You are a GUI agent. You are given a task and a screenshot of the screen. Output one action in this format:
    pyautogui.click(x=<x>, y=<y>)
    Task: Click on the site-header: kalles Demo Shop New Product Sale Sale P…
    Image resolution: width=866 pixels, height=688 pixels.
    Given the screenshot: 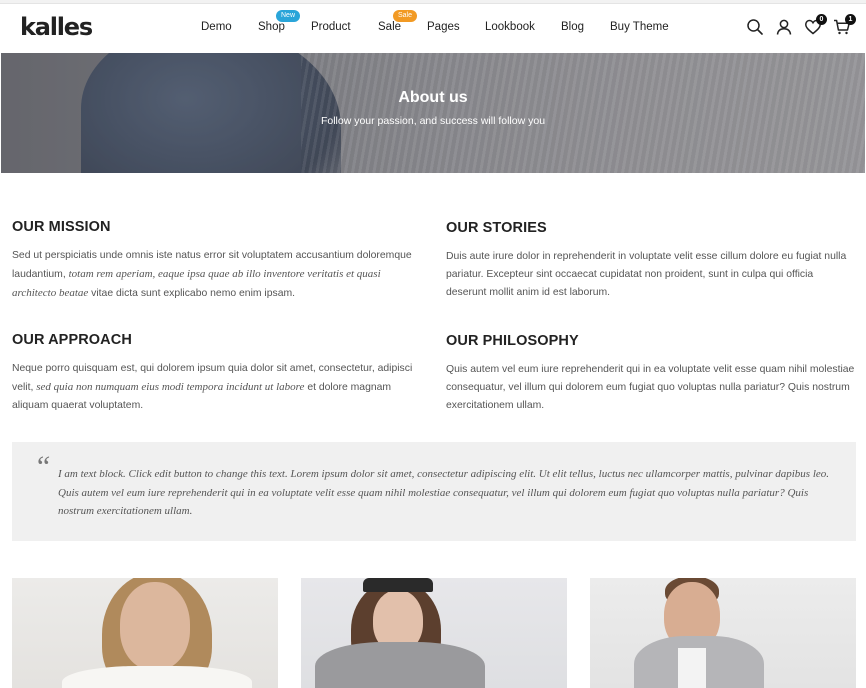 What is the action you would take?
    pyautogui.click(x=433, y=28)
    